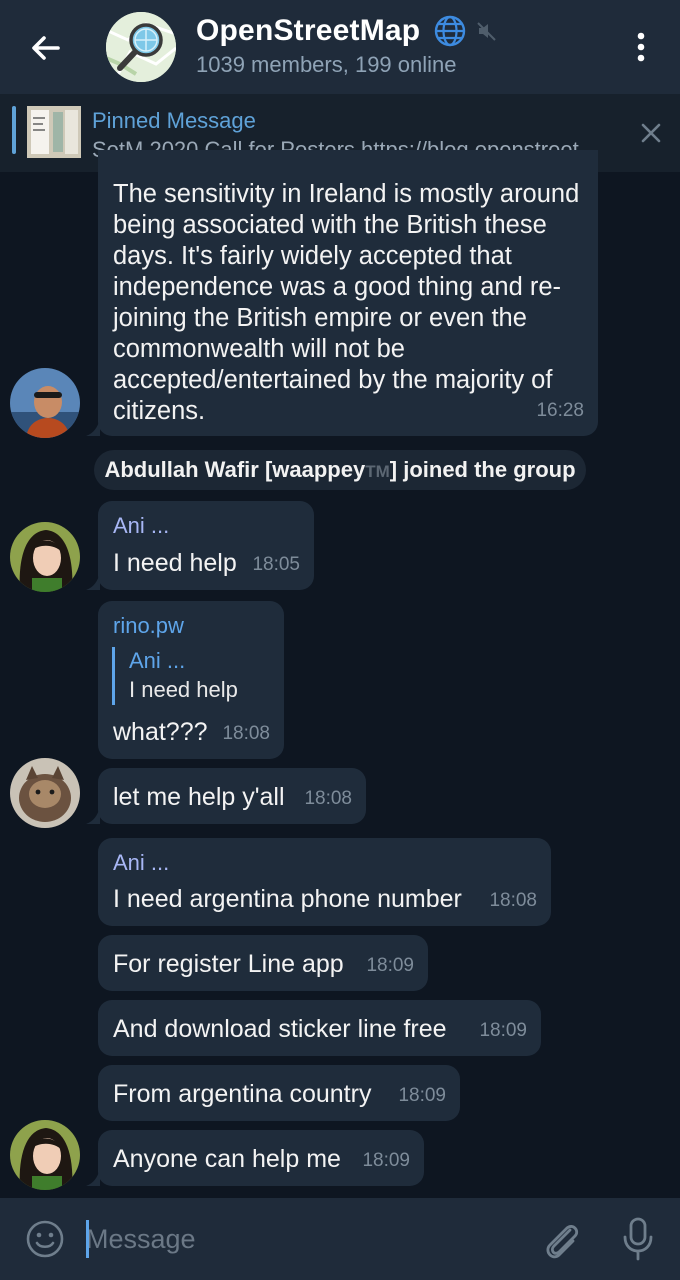  I want to click on service-text: Abdullah Wafir [waappey, so click(235, 469).